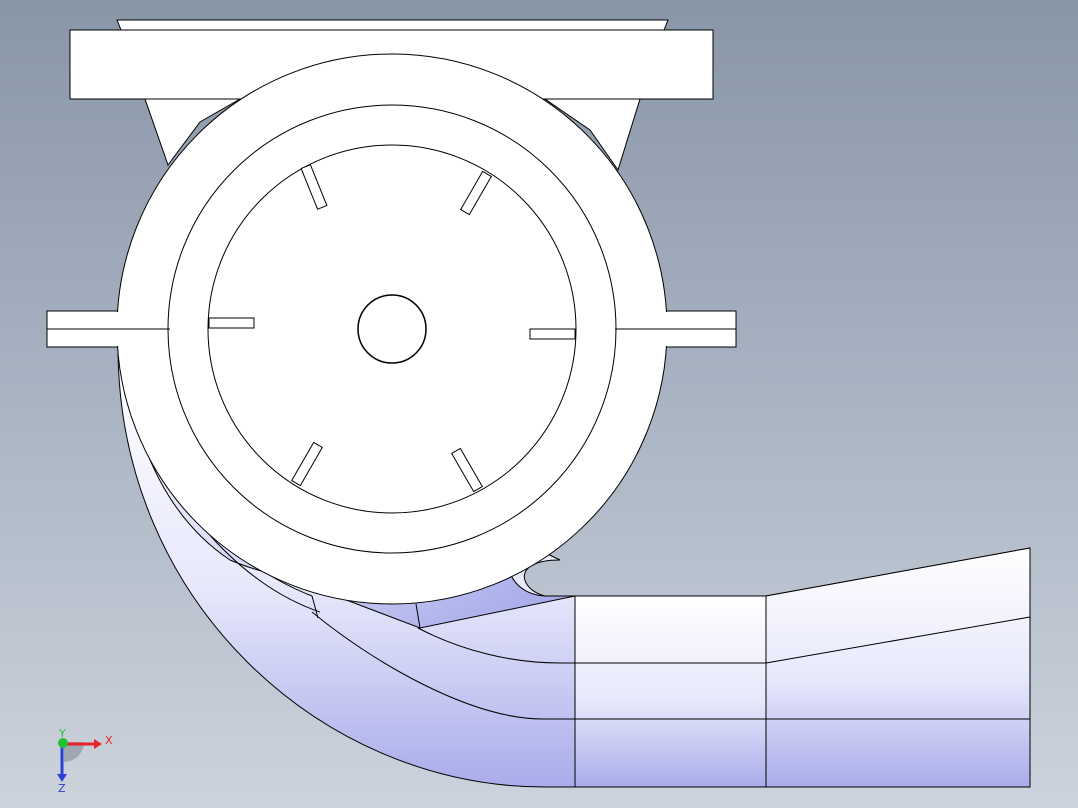 The height and width of the screenshot is (808, 1078). What do you see at coordinates (552, 334) in the screenshot?
I see `blade-right` at bounding box center [552, 334].